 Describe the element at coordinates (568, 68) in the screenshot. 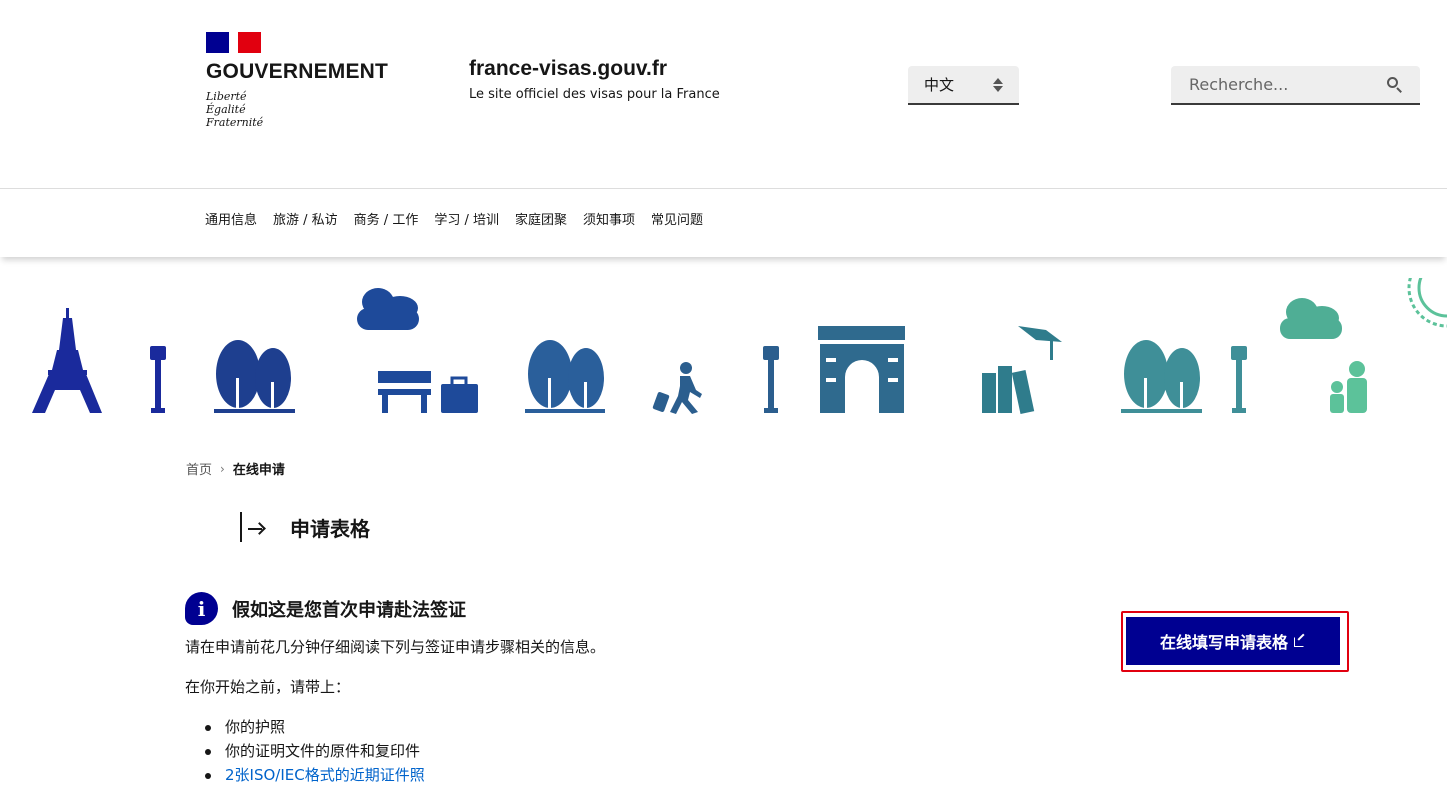

I see `site-name: france-visas.gouv.fr` at that location.